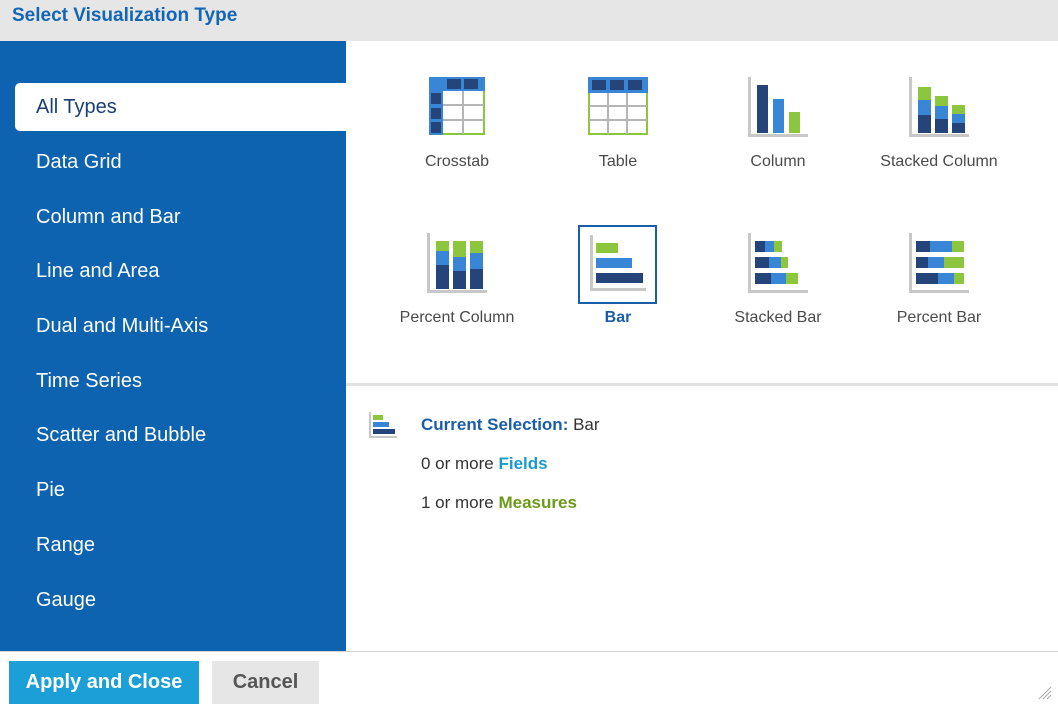  Describe the element at coordinates (457, 106) in the screenshot. I see `crosstab-icon` at that location.